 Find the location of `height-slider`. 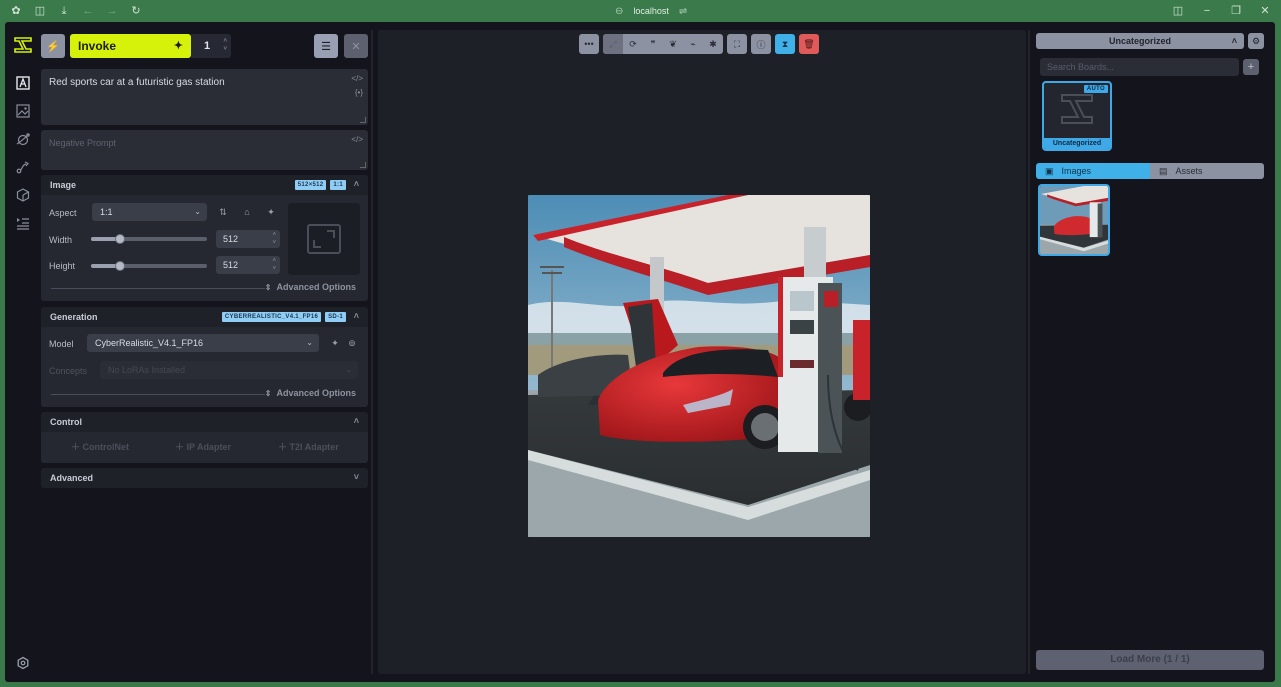

height-slider is located at coordinates (149, 266).